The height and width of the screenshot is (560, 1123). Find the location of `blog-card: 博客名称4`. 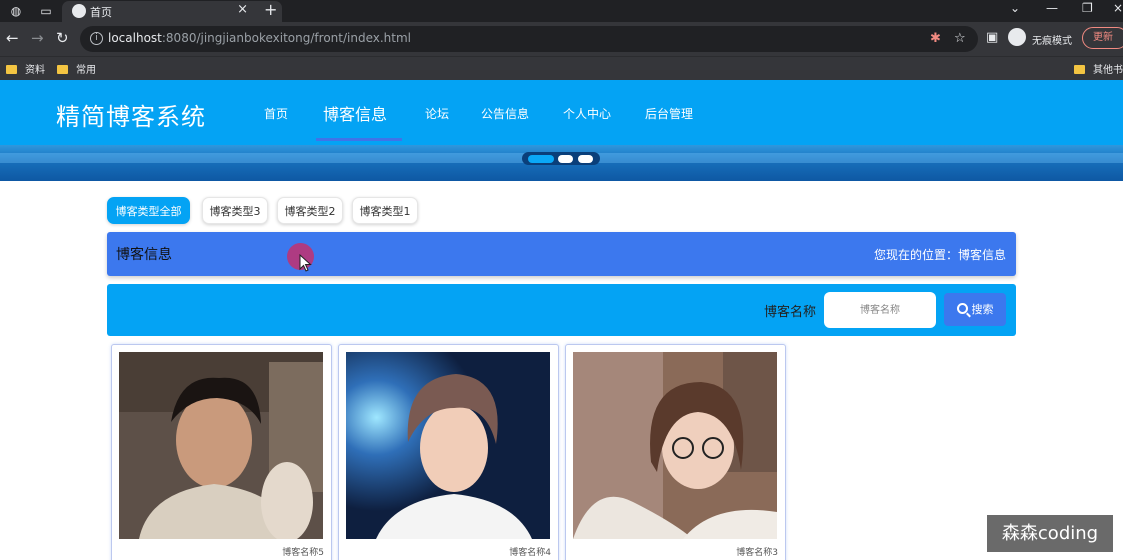

blog-card: 博客名称4 is located at coordinates (448, 452).